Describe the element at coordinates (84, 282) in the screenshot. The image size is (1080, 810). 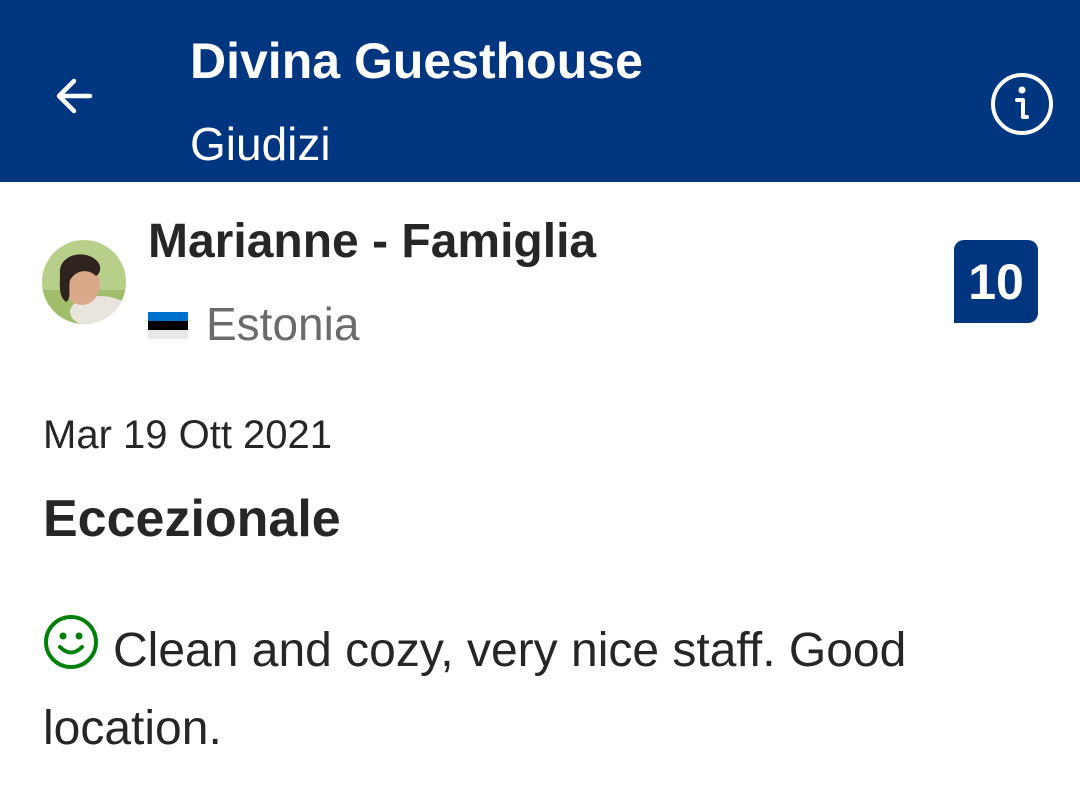
I see `reviewer-avatar` at that location.